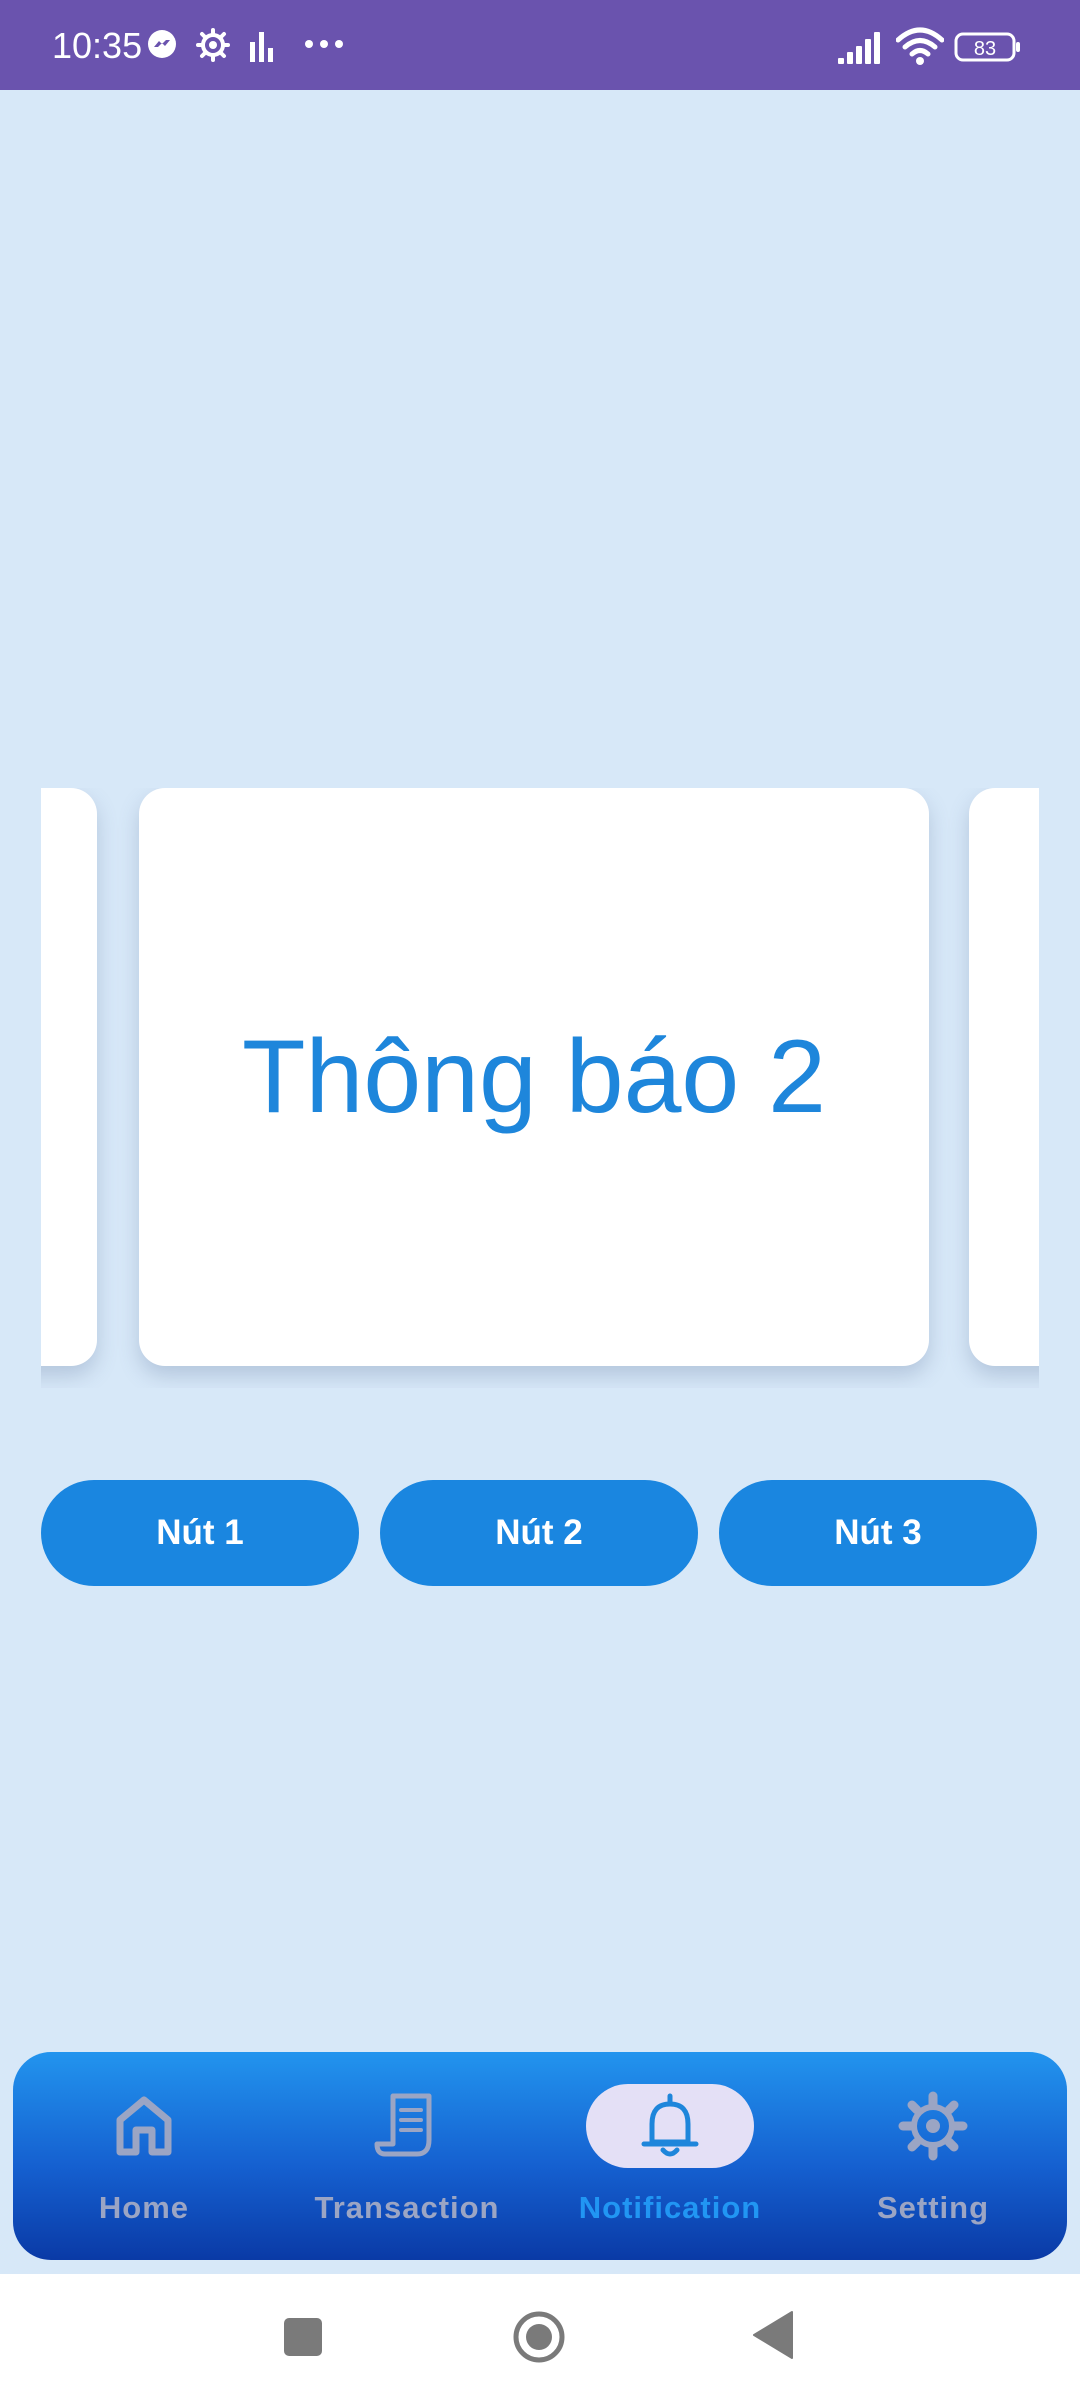 The width and height of the screenshot is (1080, 2400). Describe the element at coordinates (303, 2337) in the screenshot. I see `recents-icon` at that location.